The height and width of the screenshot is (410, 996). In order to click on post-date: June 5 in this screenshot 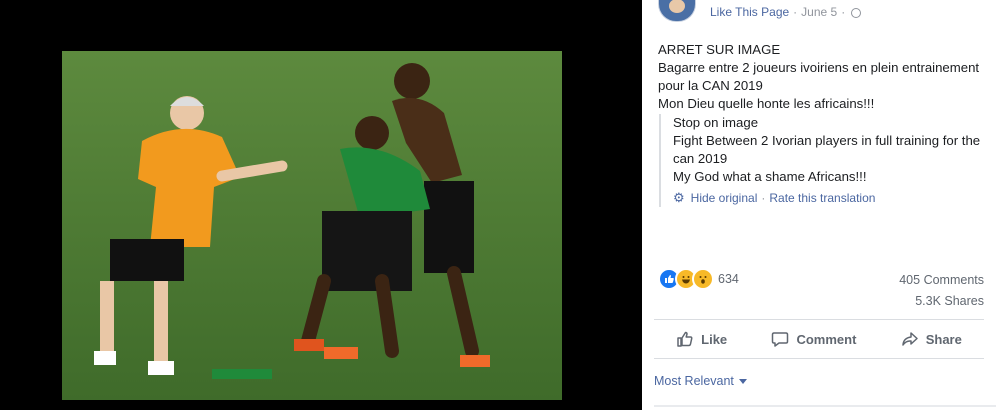, I will do `click(819, 12)`.